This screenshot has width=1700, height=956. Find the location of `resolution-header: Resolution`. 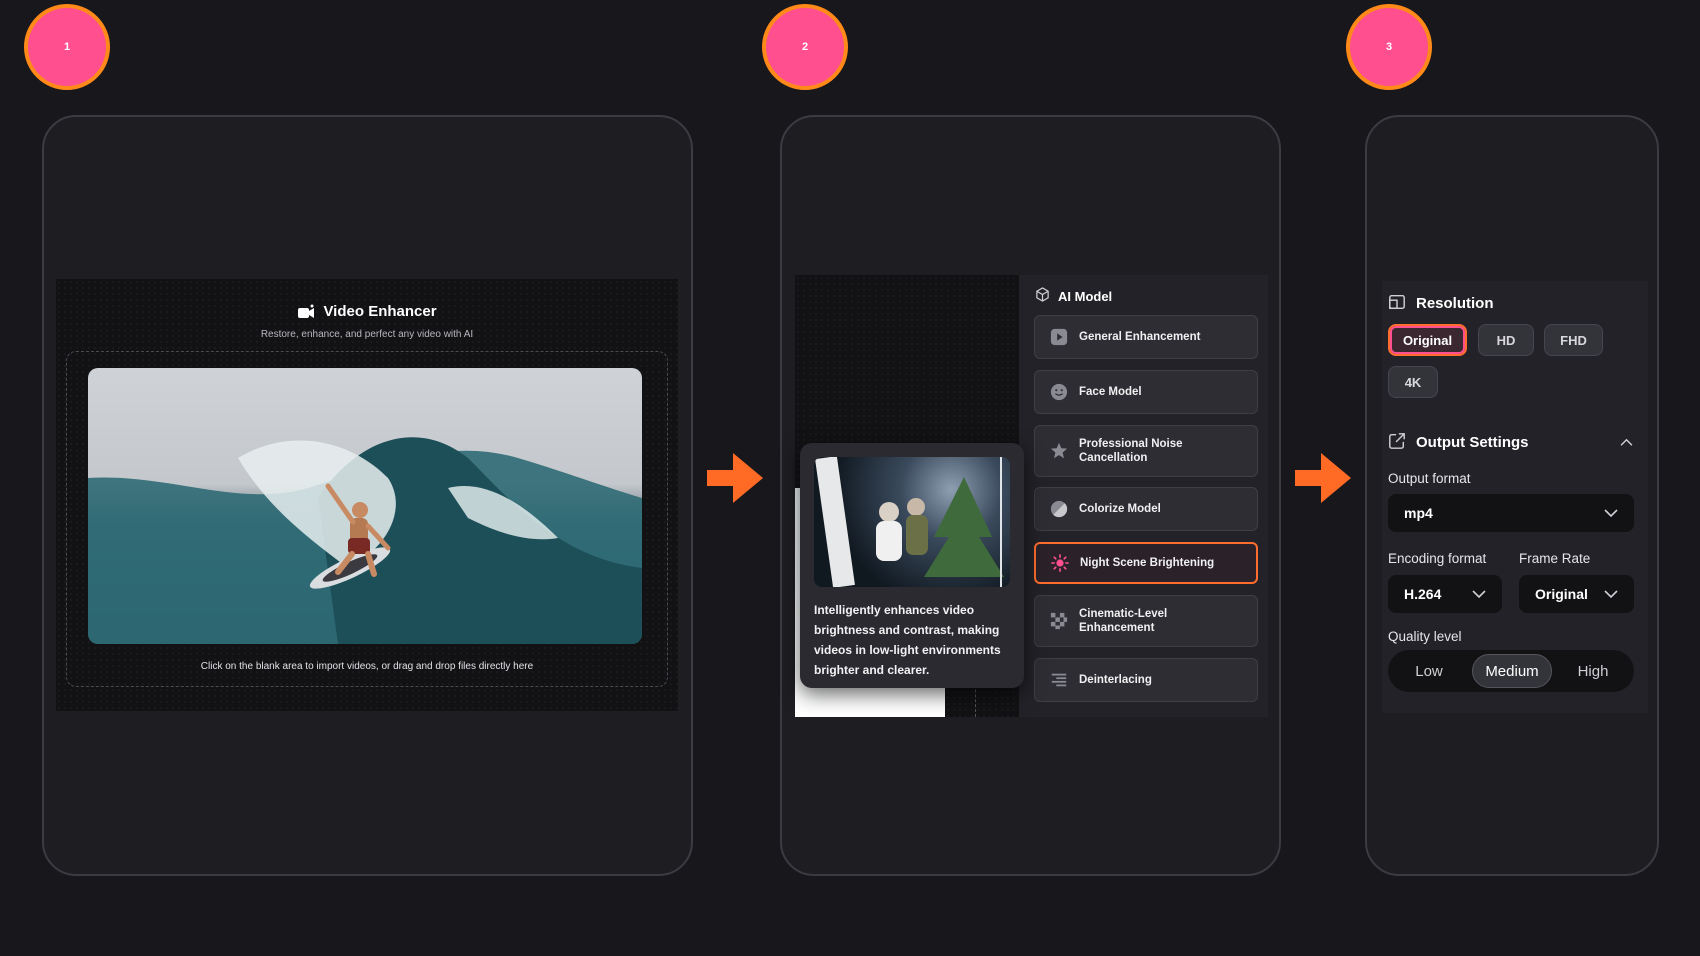

resolution-header: Resolution is located at coordinates (1441, 303).